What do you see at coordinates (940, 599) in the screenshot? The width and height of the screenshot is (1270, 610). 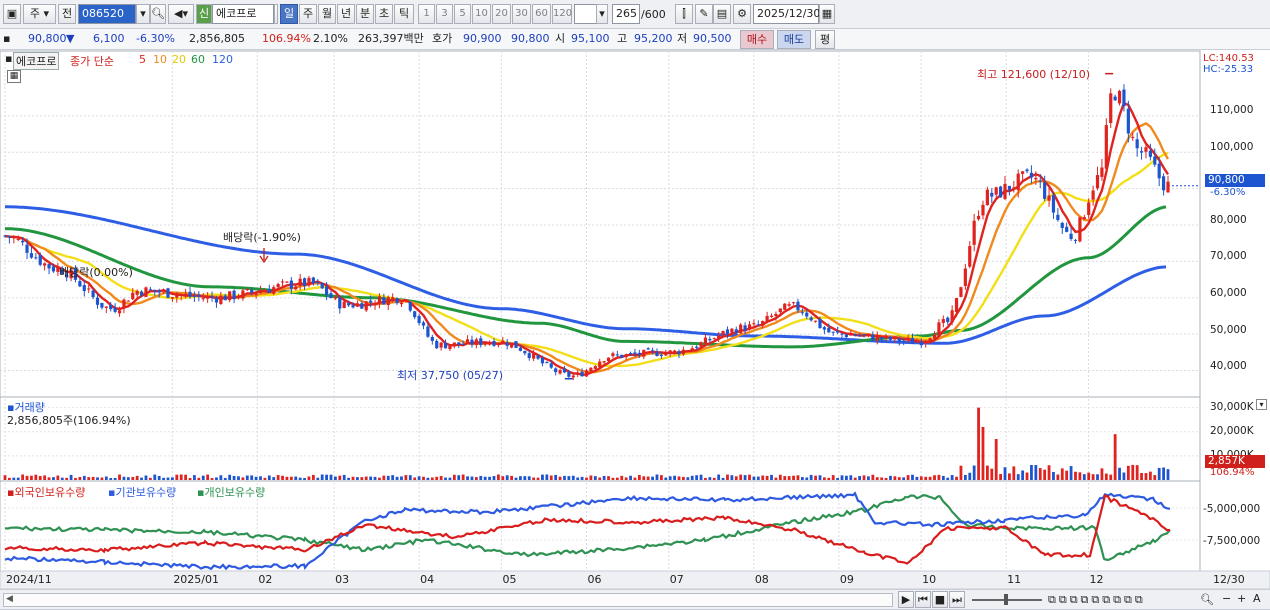 I see `stop-icon: ■` at bounding box center [940, 599].